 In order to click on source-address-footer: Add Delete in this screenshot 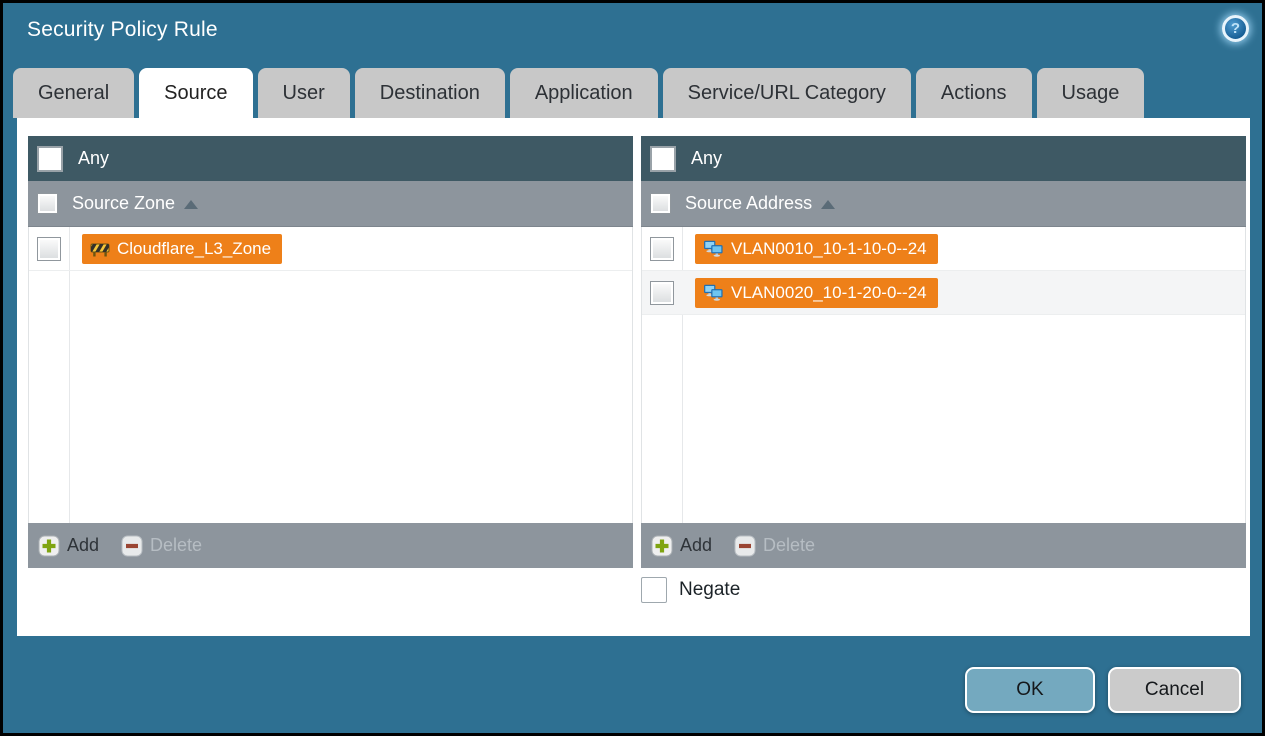, I will do `click(943, 545)`.